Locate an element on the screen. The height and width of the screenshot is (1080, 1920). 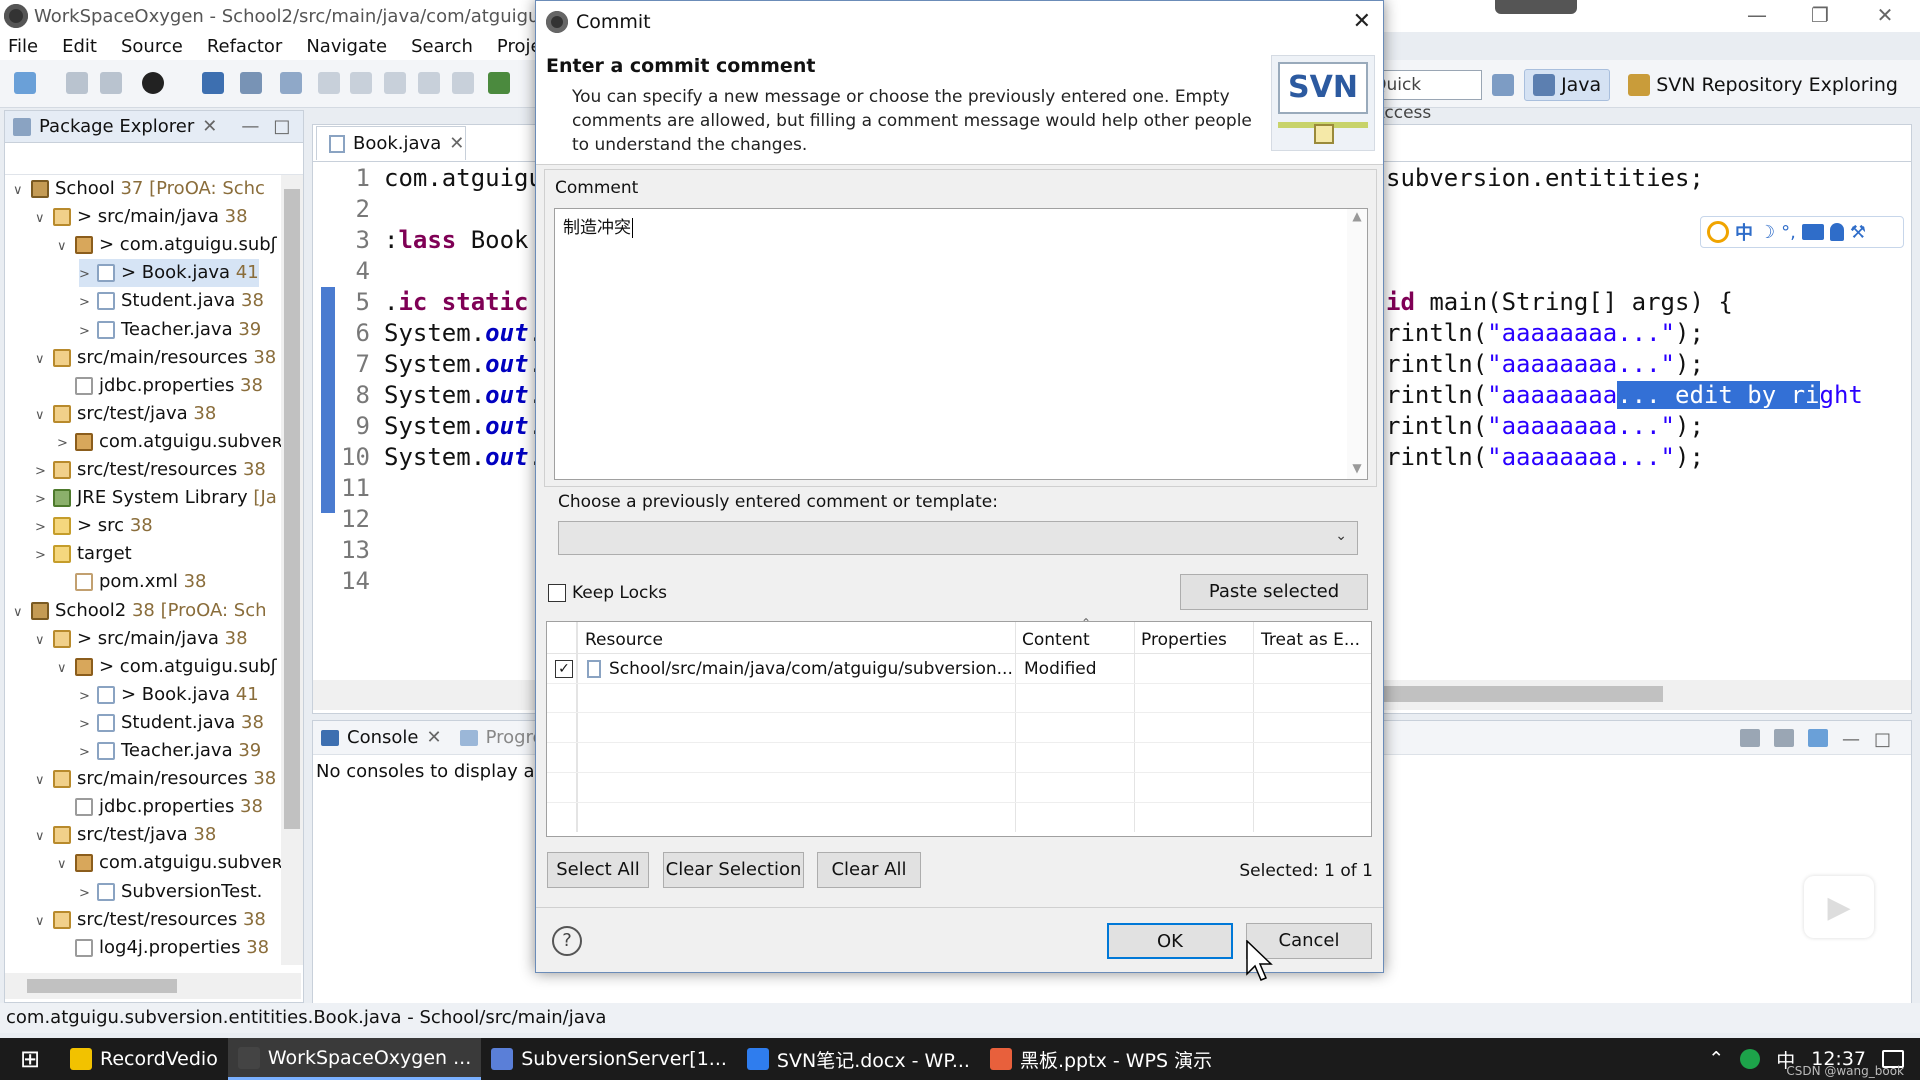
debug-icon is located at coordinates (499, 83).